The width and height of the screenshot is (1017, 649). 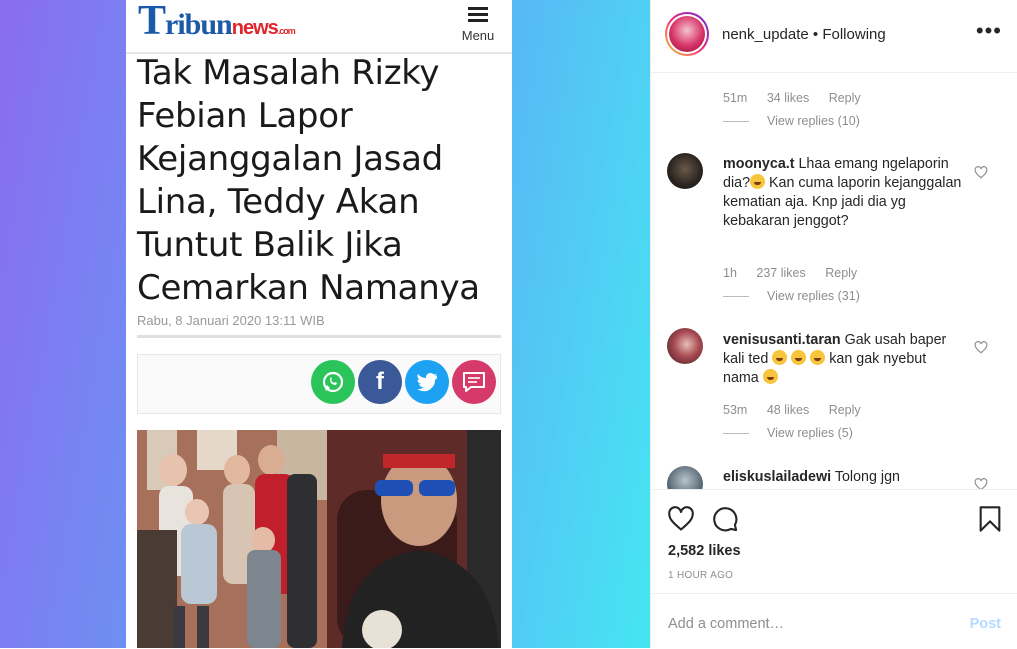 What do you see at coordinates (788, 433) in the screenshot?
I see `view-replies-button: View replies (5)` at bounding box center [788, 433].